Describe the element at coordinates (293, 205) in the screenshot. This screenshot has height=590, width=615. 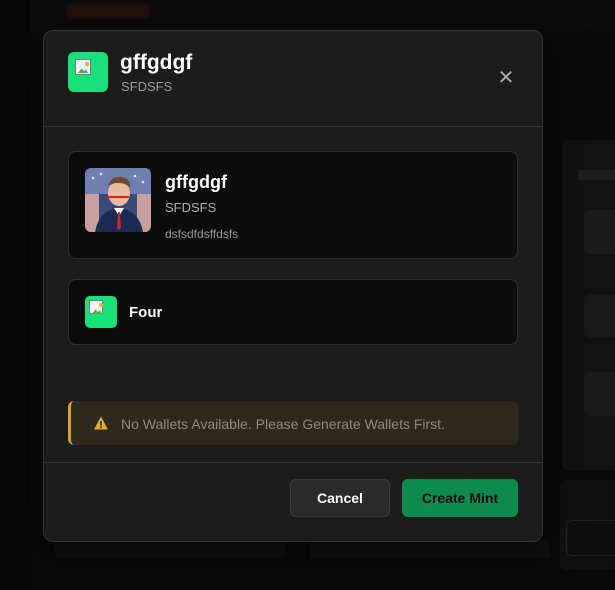
I see `token-card: gffgdgf SFDSFS dsfsdfdsffdsfs` at that location.